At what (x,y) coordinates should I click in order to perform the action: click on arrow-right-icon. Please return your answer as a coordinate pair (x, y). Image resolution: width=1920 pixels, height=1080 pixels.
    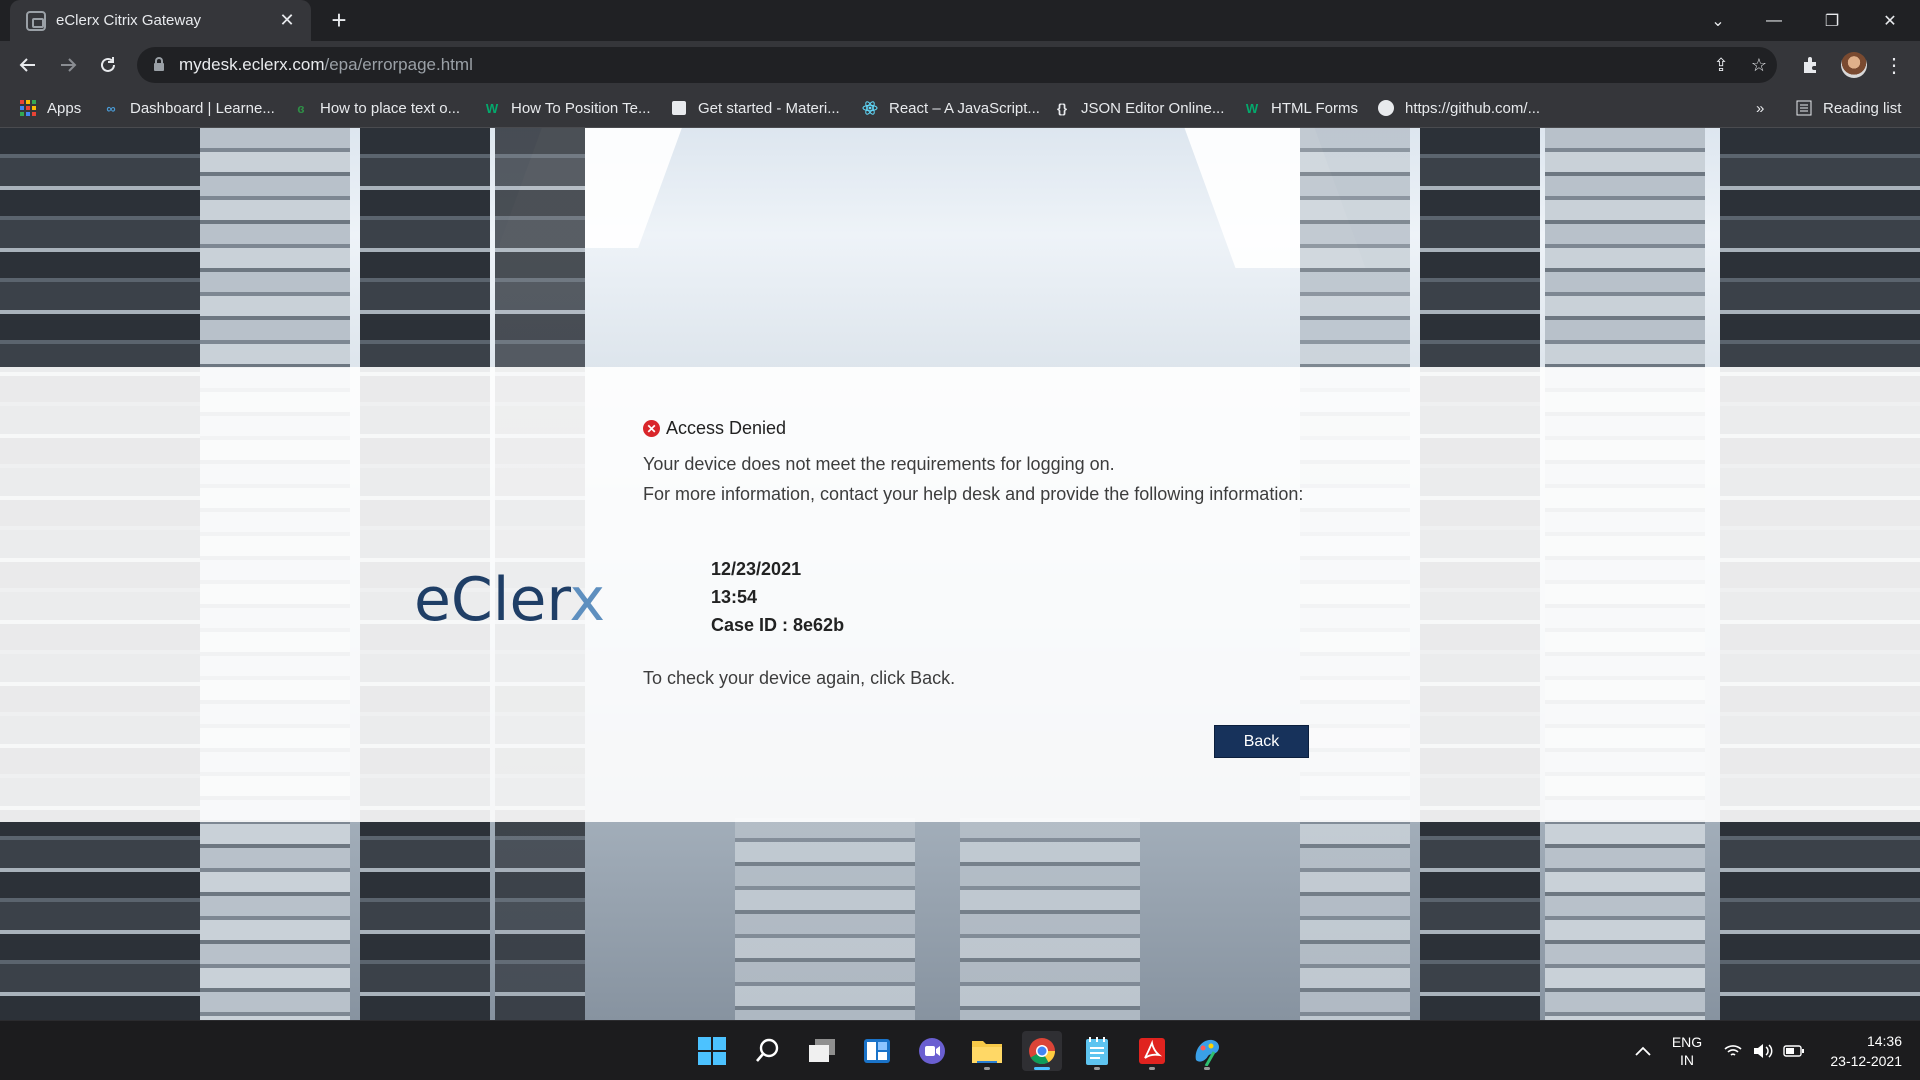
    Looking at the image, I should click on (69, 65).